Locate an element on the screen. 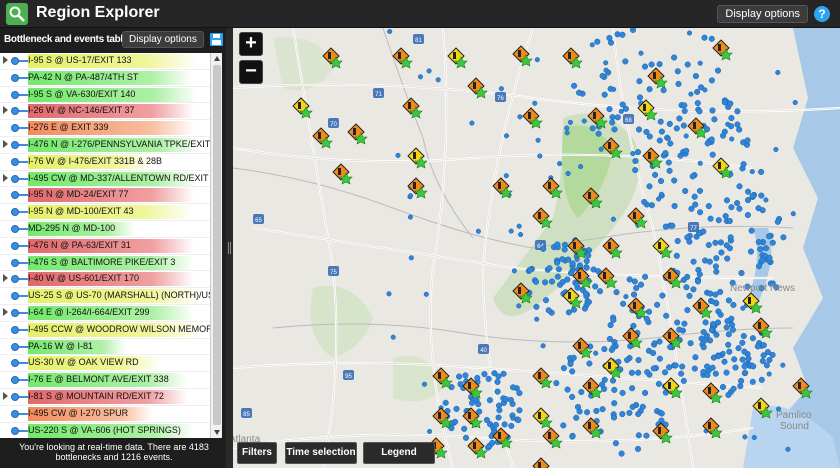 The height and width of the screenshot is (468, 840). panel-splitter is located at coordinates (229, 248).